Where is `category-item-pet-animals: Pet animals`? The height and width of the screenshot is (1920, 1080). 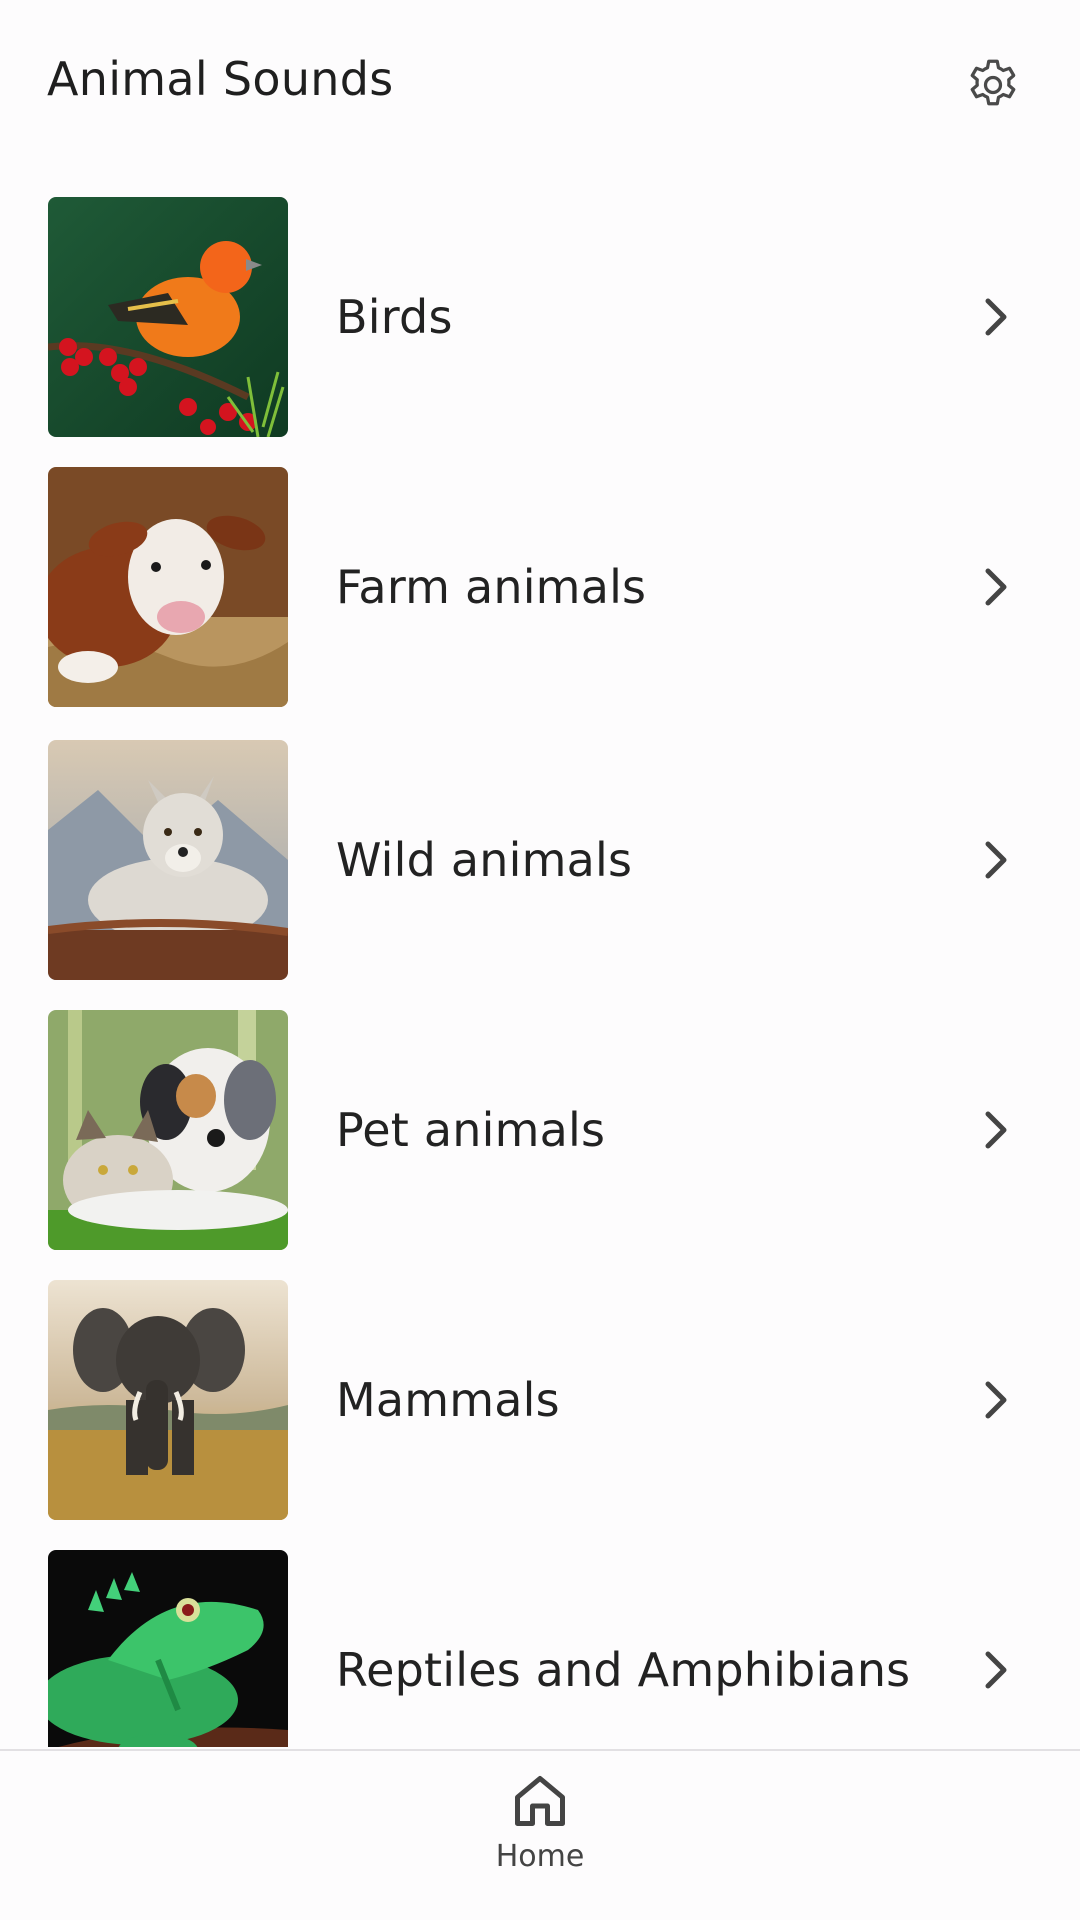
category-item-pet-animals: Pet animals is located at coordinates (540, 1130).